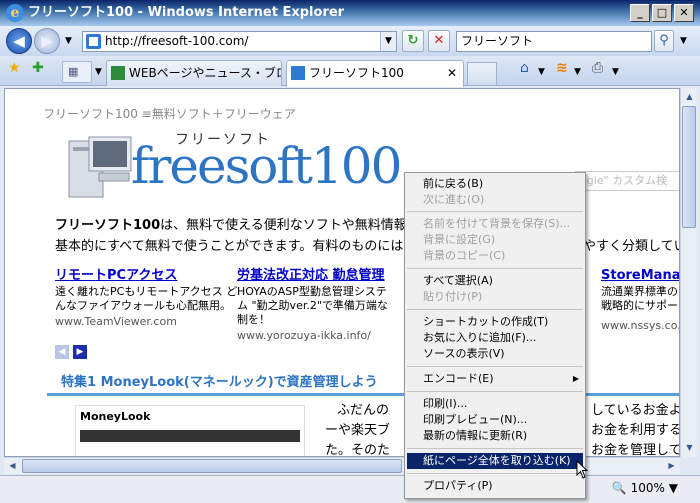 The width and height of the screenshot is (700, 503). Describe the element at coordinates (689, 167) in the screenshot. I see `vertical-scroll-thumb` at that location.